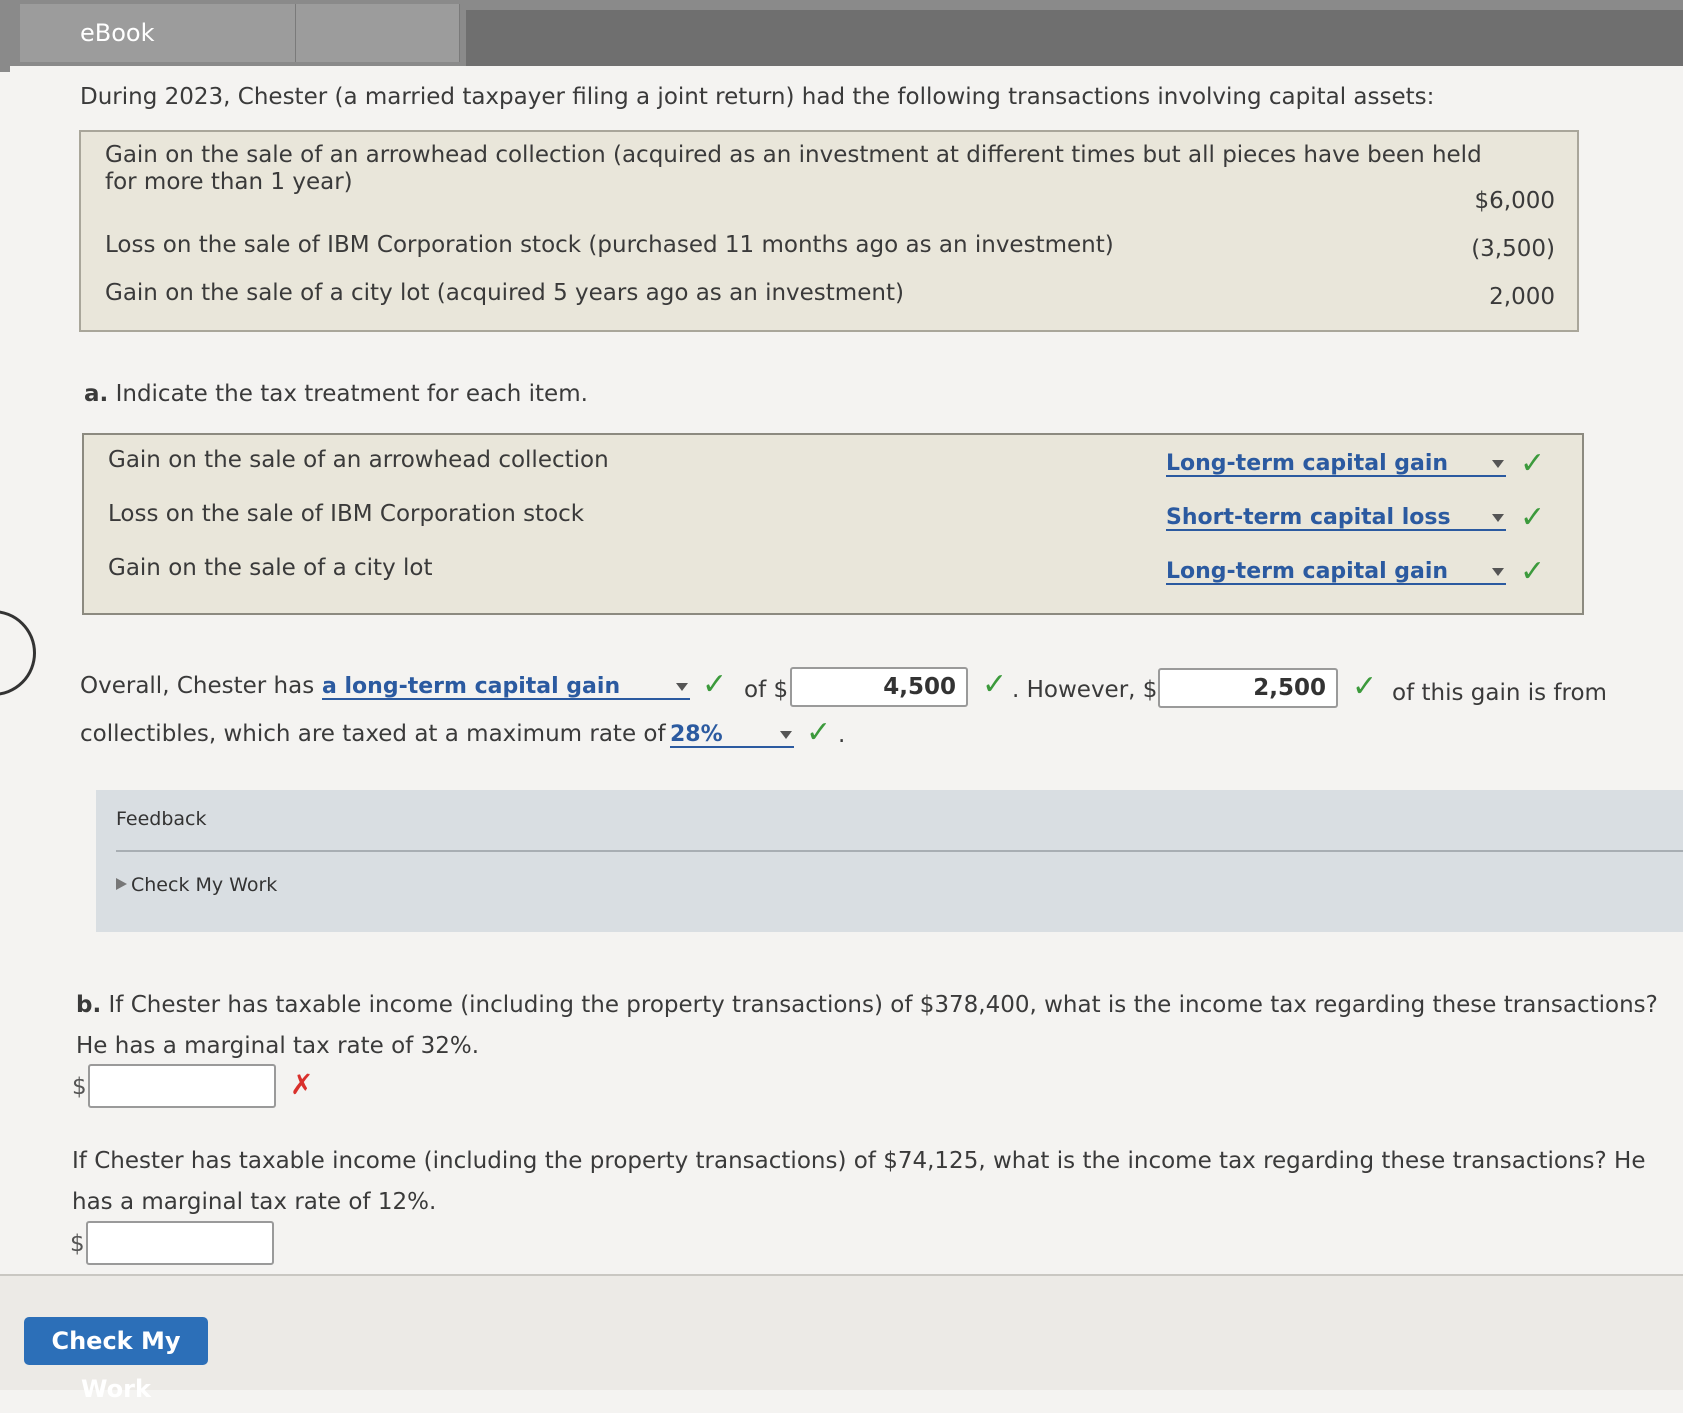 This screenshot has height=1413, width=1683. Describe the element at coordinates (1522, 297) in the screenshot. I see `transaction-value: 2,000` at that location.